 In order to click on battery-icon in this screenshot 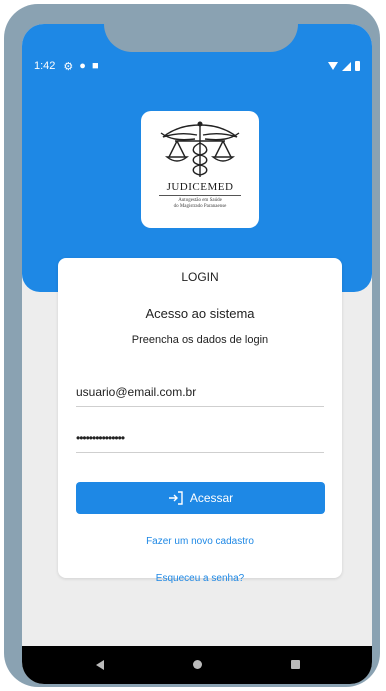, I will do `click(357, 66)`.